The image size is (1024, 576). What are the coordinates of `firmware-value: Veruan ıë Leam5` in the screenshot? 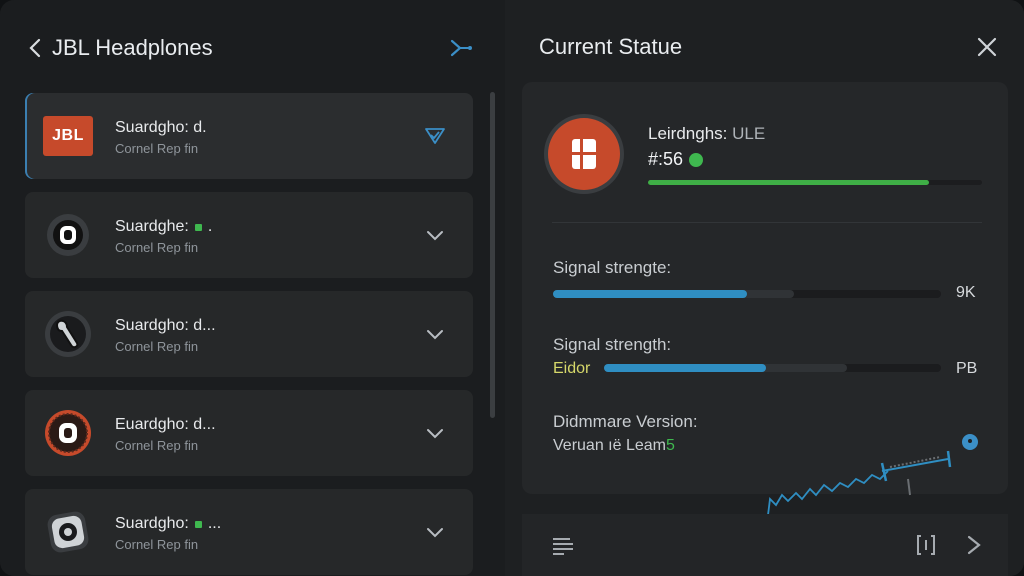 It's located at (614, 446).